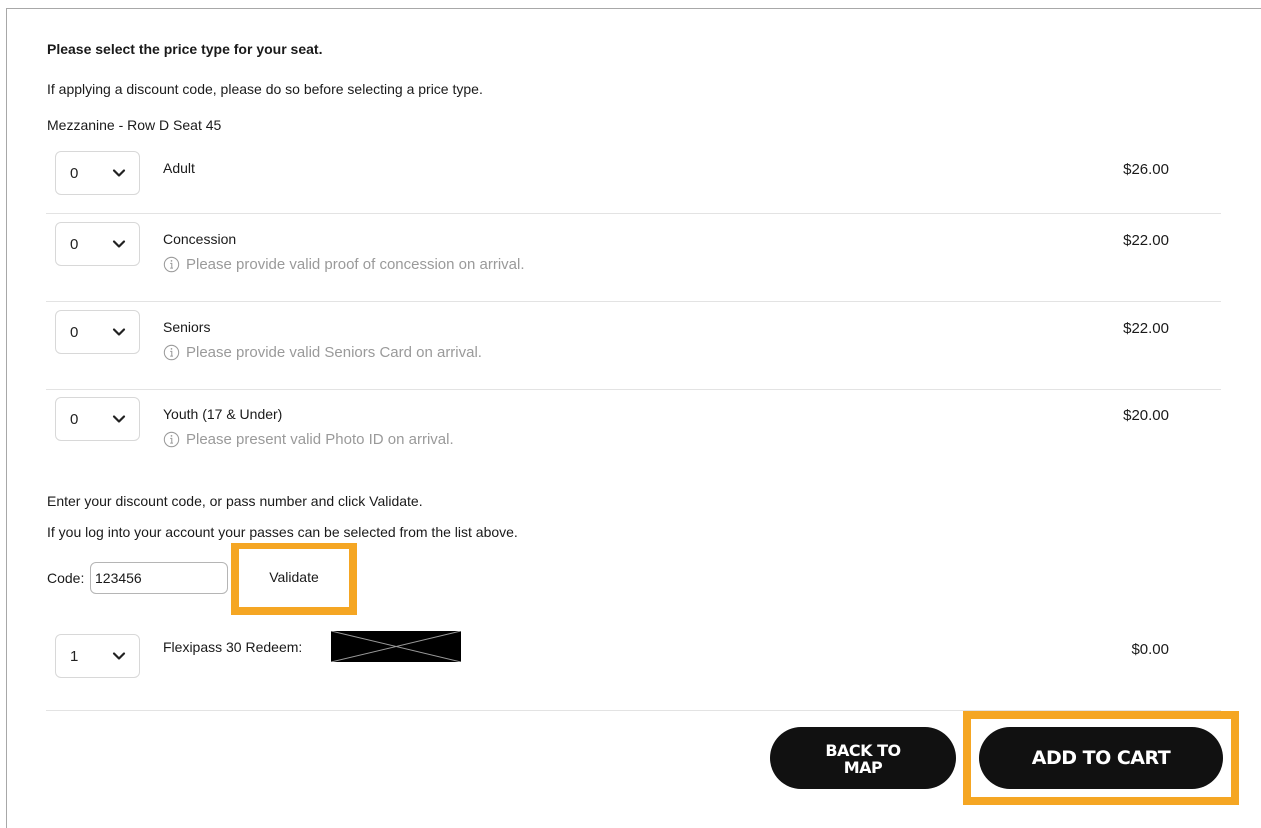 The image size is (1261, 828). Describe the element at coordinates (74, 656) in the screenshot. I see `quantity-value: 1` at that location.